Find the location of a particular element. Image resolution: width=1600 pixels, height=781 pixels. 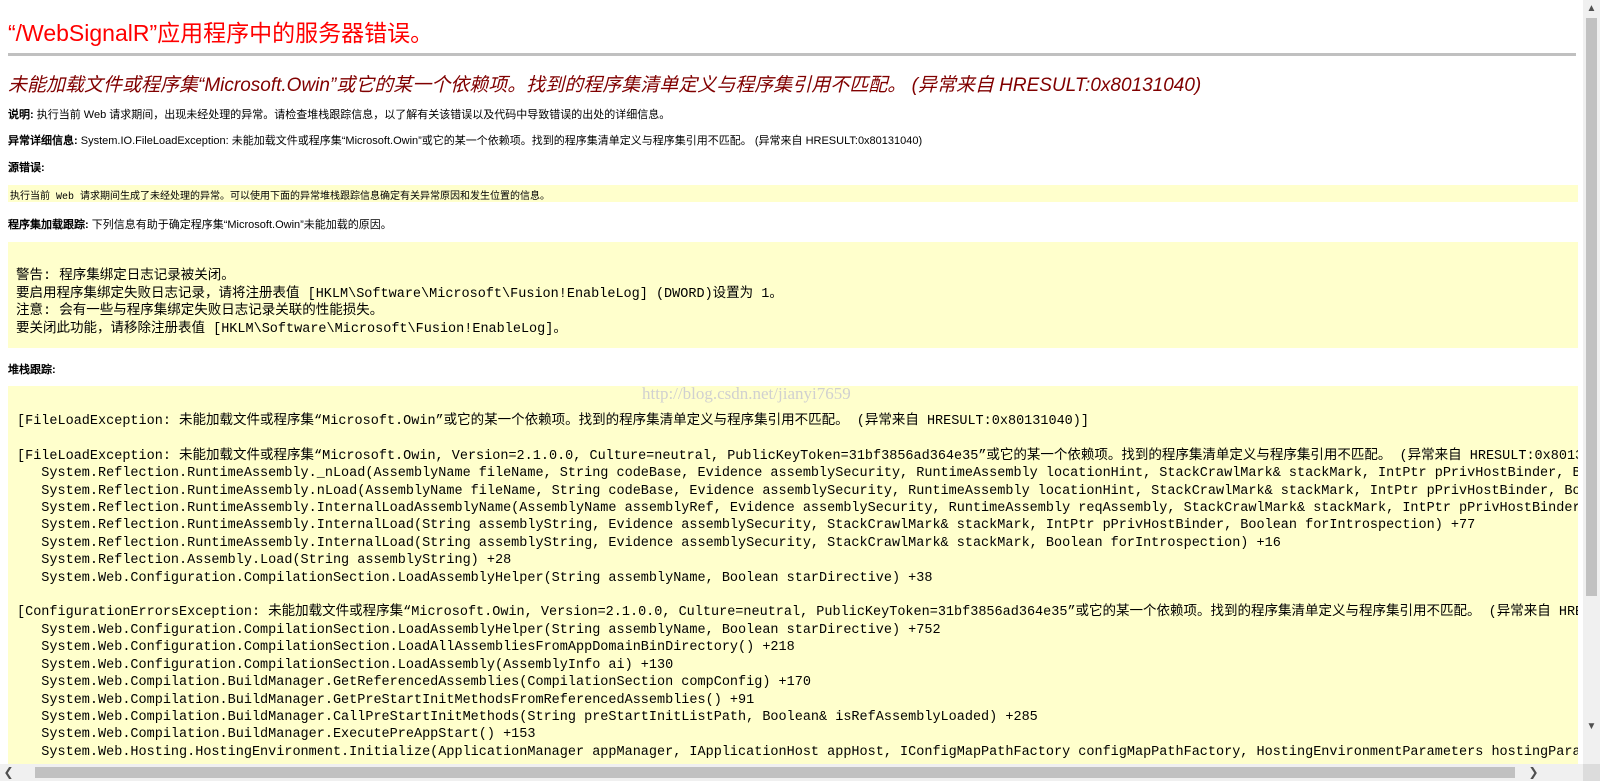

scroll-down-arrow-icon: ▼ is located at coordinates (1591, 726).